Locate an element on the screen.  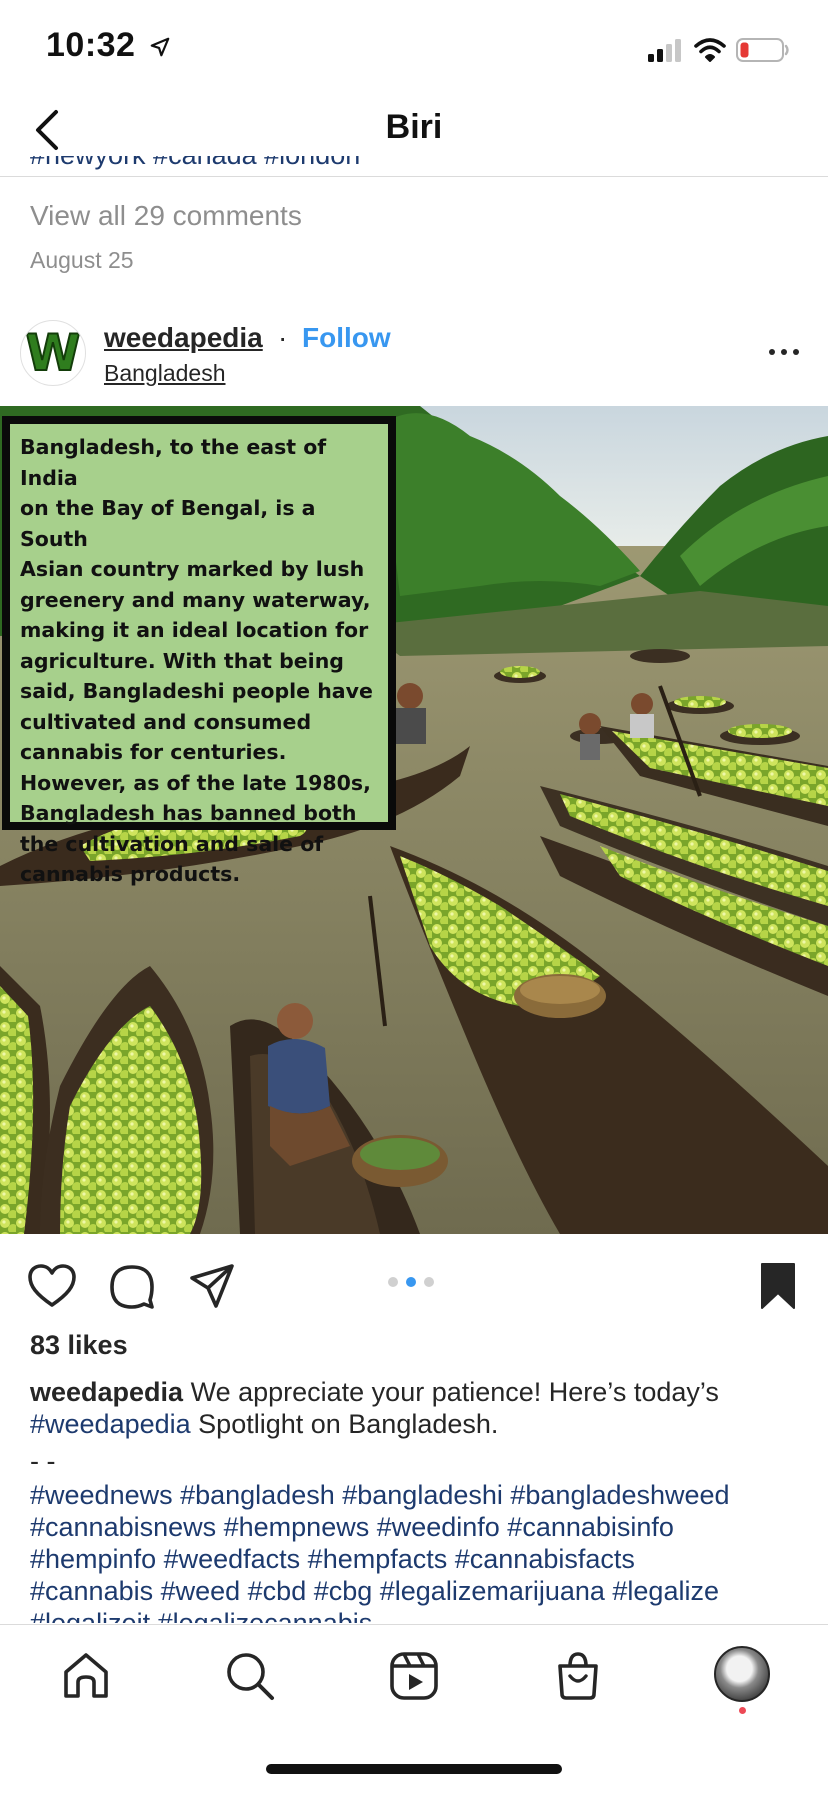
view-comments-link: View all 29 comments is located at coordinates (166, 216).